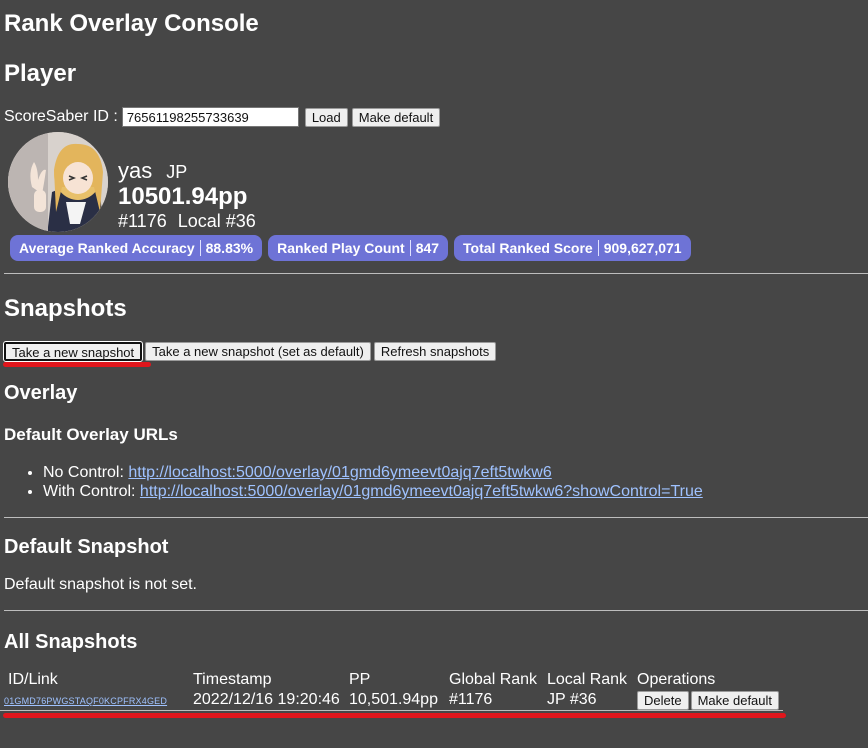 The width and height of the screenshot is (868, 748). What do you see at coordinates (83, 472) in the screenshot?
I see `overlay-url-label: No Control:` at bounding box center [83, 472].